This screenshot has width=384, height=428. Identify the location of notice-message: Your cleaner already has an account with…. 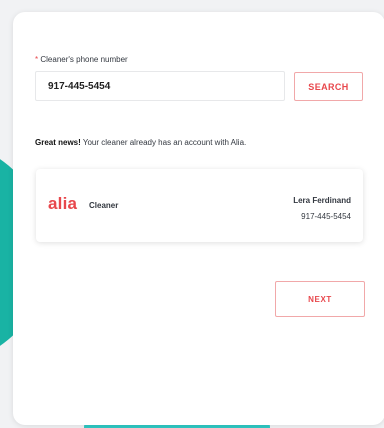
(163, 142).